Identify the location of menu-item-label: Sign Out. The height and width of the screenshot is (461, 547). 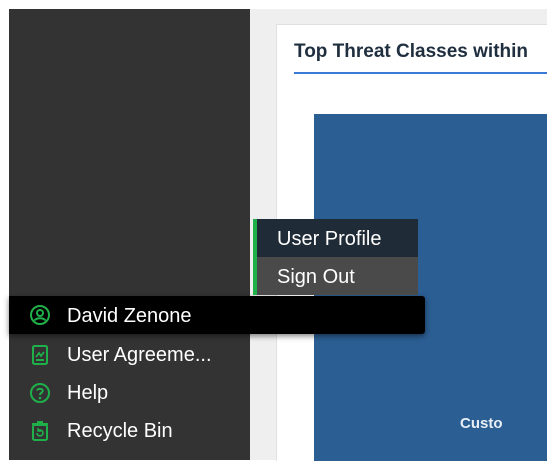
(316, 277).